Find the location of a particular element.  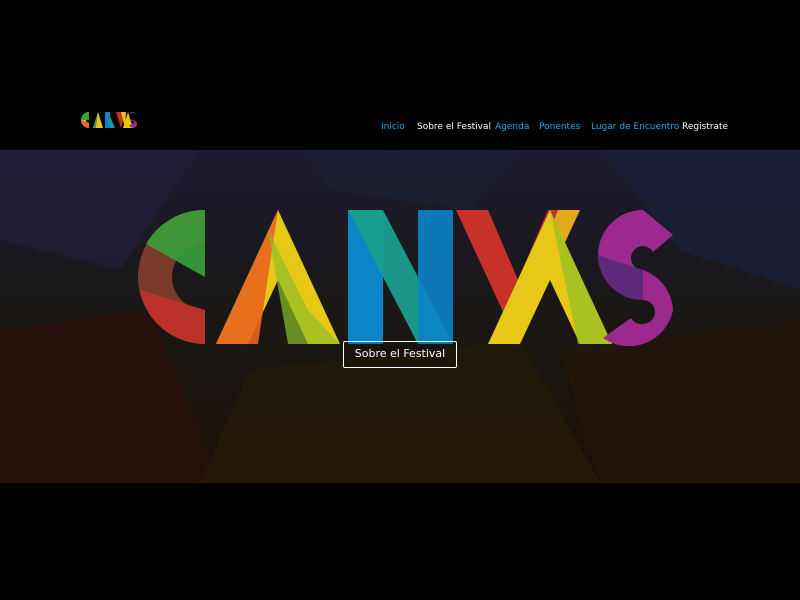

nav-item-lugar-de-encuentro: Lugar de Encuentro is located at coordinates (635, 127).